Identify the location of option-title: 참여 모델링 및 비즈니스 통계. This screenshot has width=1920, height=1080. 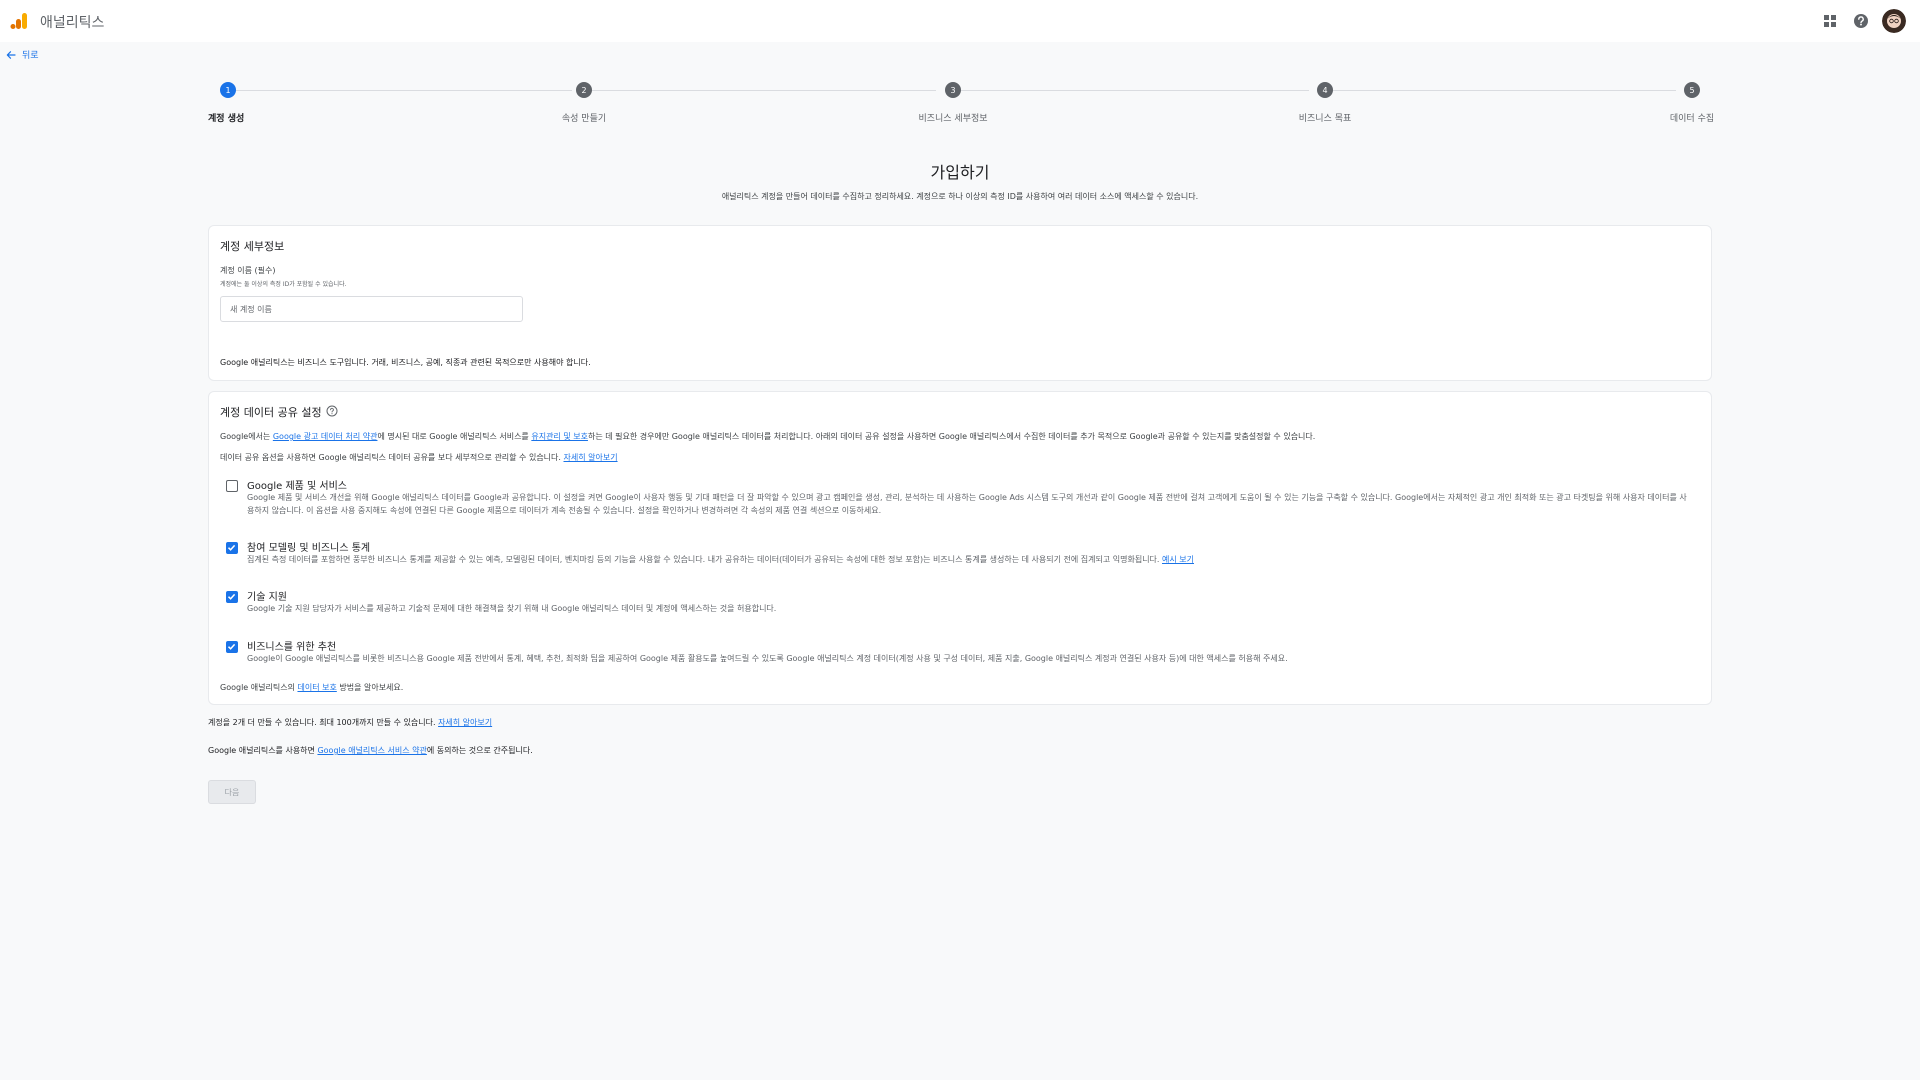
(309, 548).